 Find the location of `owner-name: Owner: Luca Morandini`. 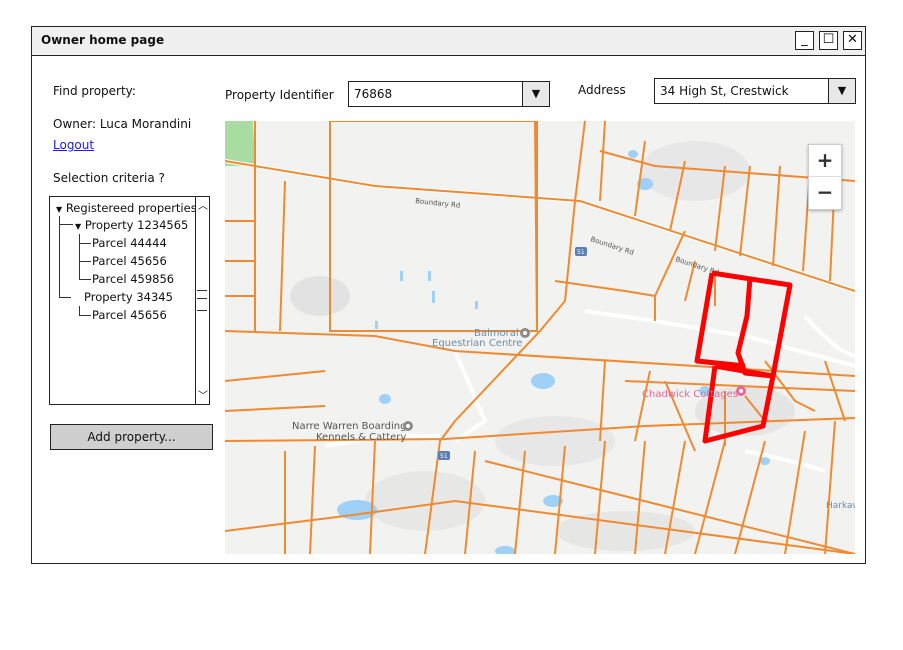

owner-name: Owner: Luca Morandini is located at coordinates (122, 124).